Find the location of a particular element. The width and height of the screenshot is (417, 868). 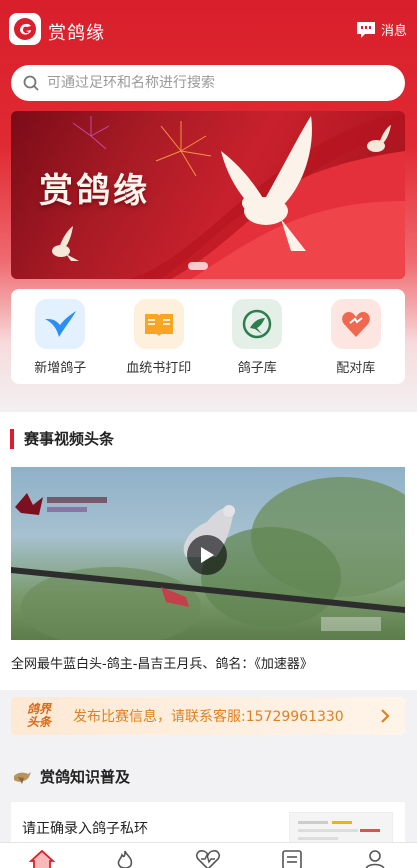

top-bar: 赏鸽缘 消息 is located at coordinates (208, 30).